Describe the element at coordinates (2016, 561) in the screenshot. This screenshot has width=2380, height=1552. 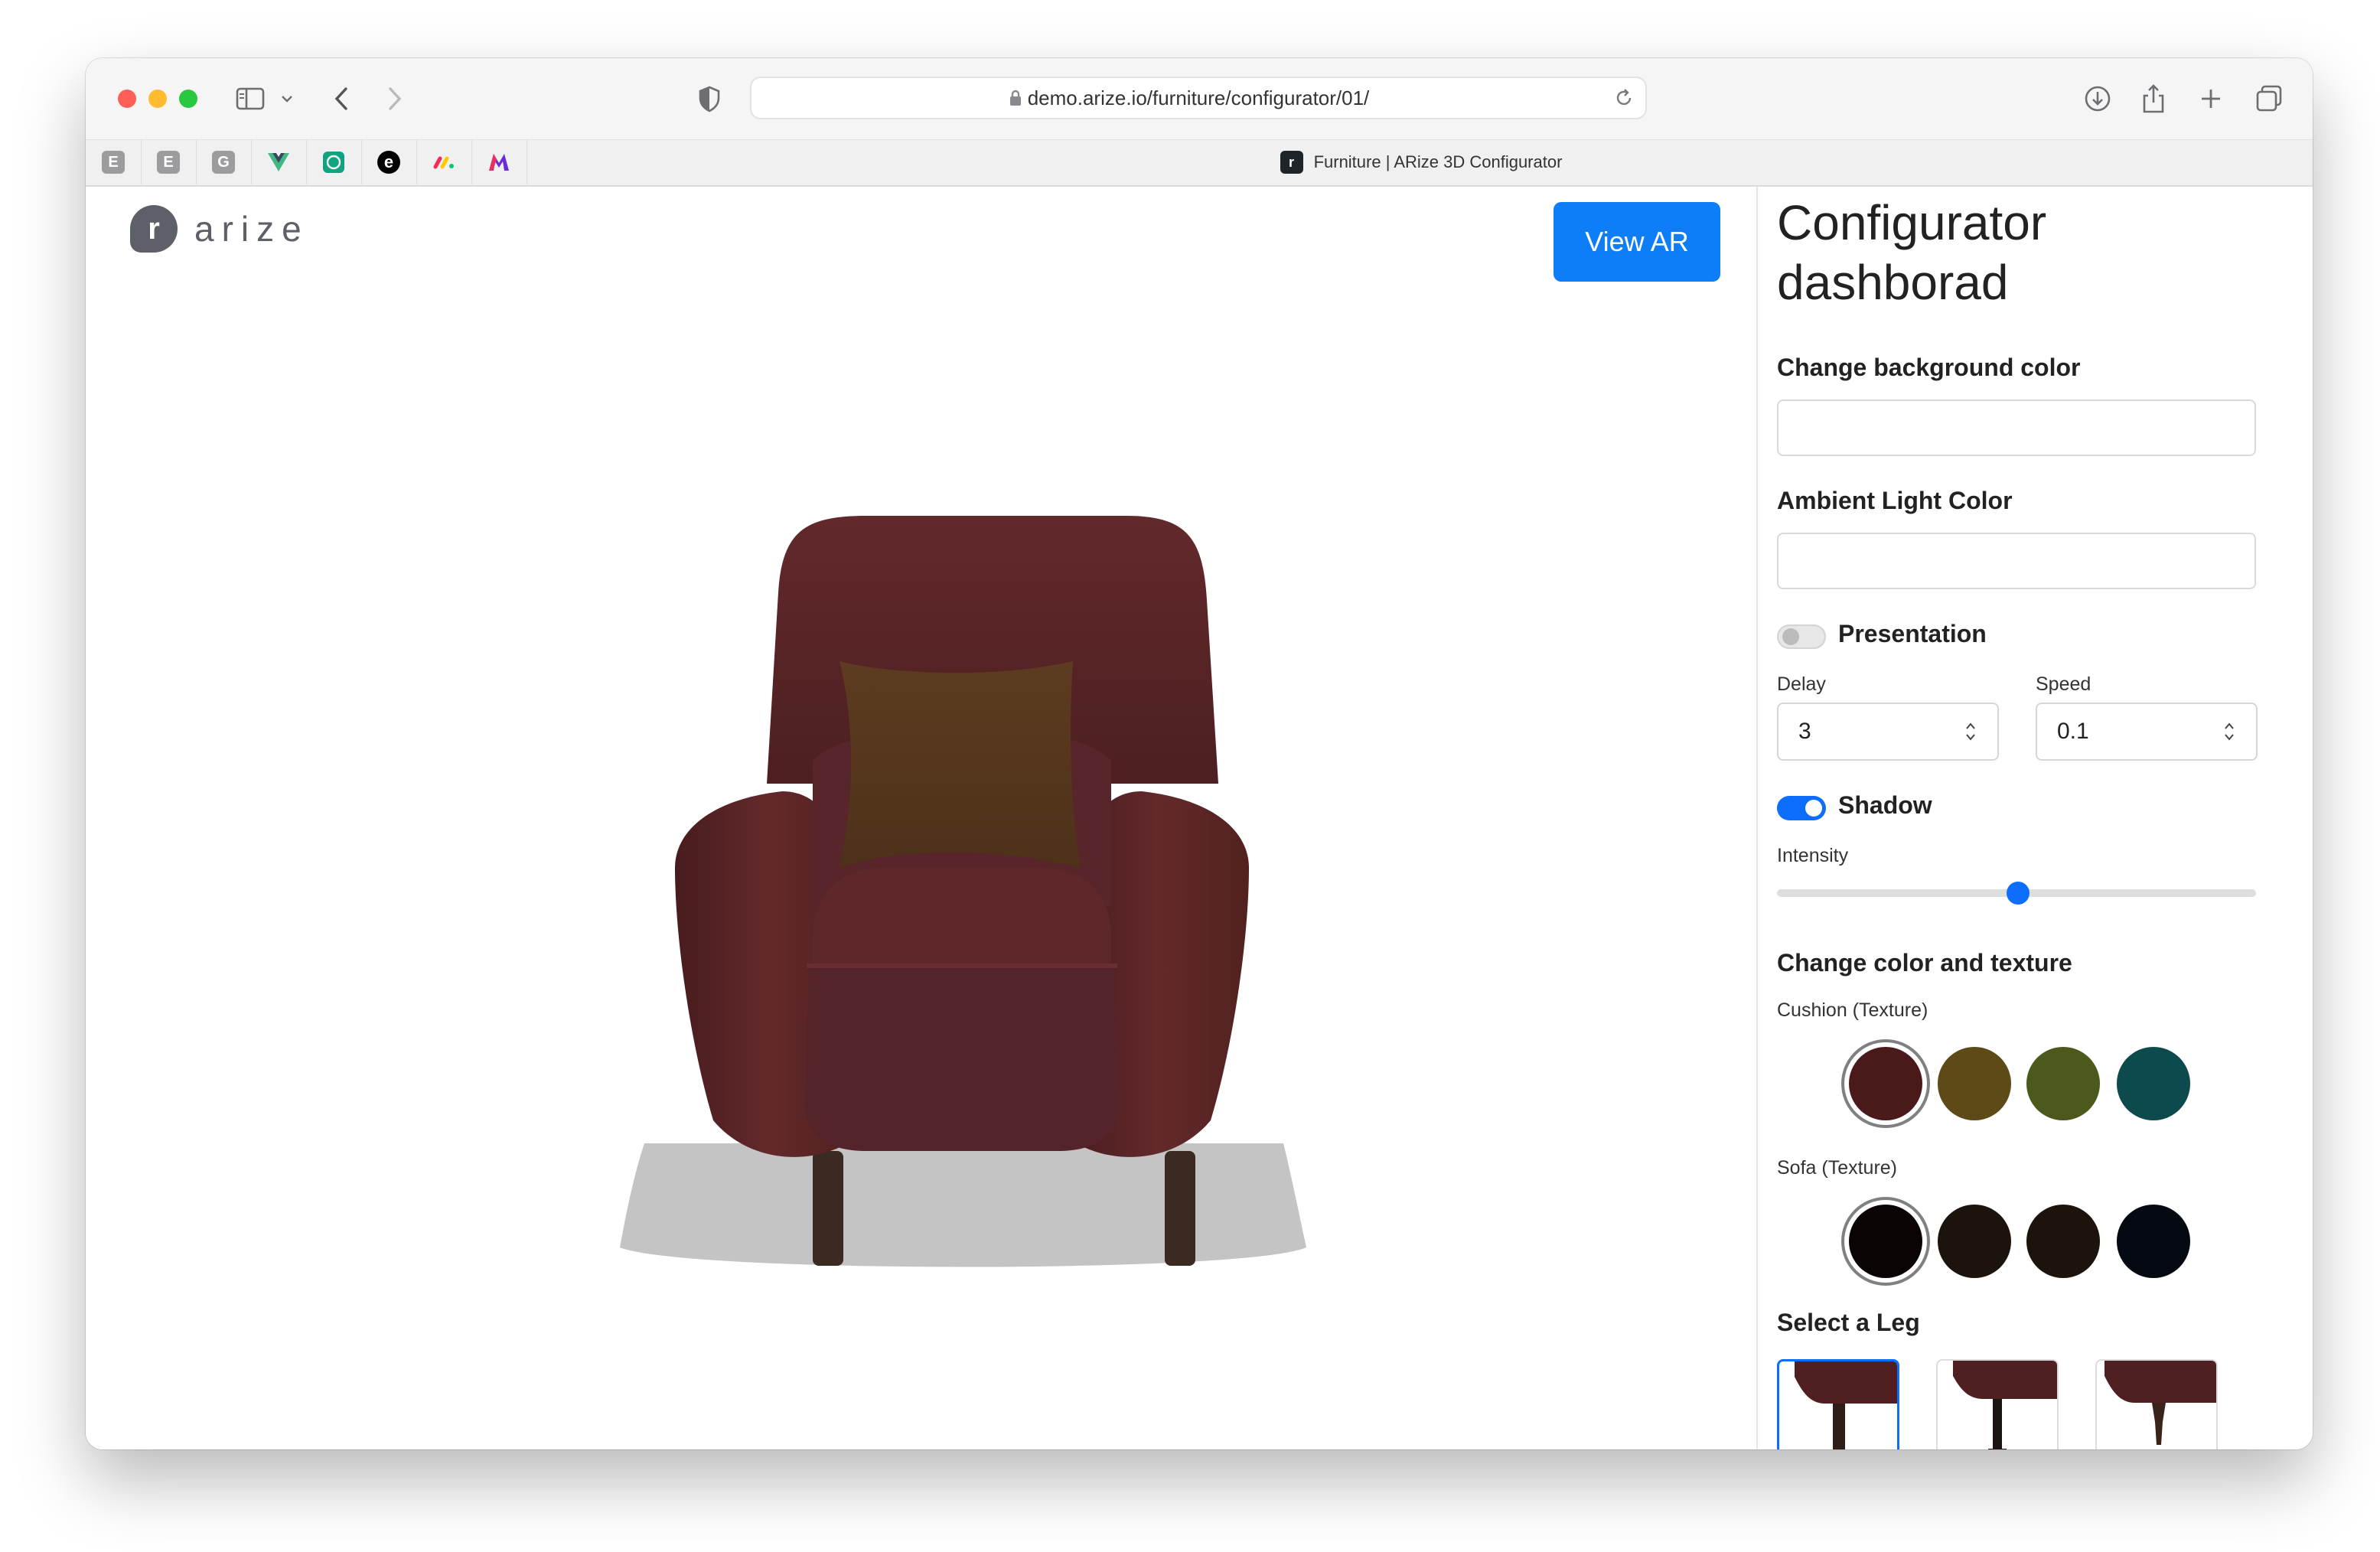
I see `ambient-light-color-input` at that location.